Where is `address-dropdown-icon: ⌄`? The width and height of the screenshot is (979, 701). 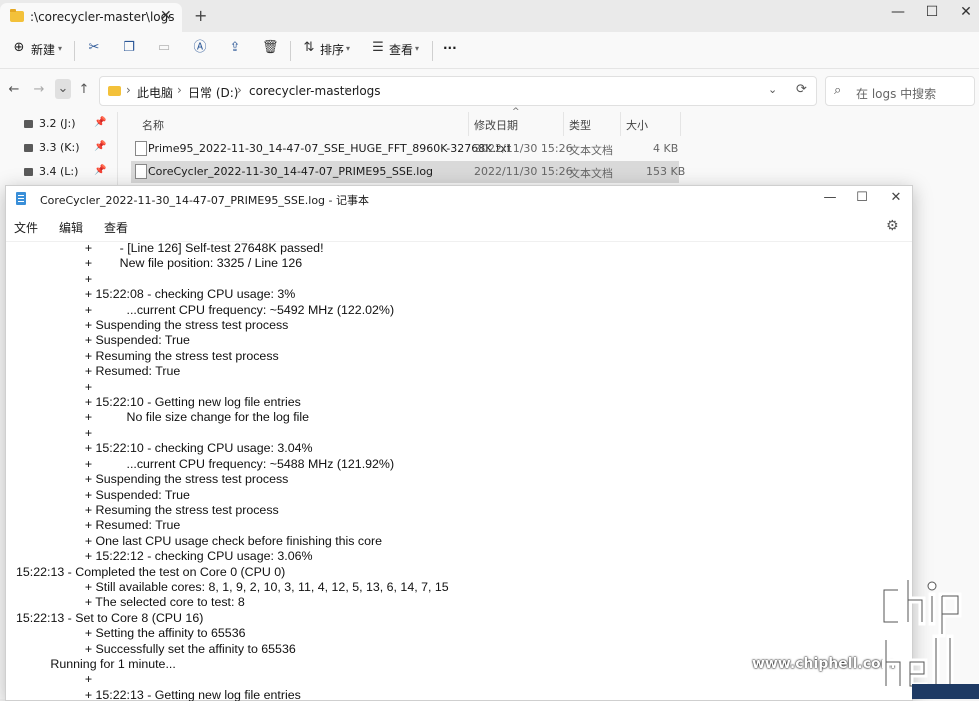
address-dropdown-icon: ⌄ is located at coordinates (772, 89).